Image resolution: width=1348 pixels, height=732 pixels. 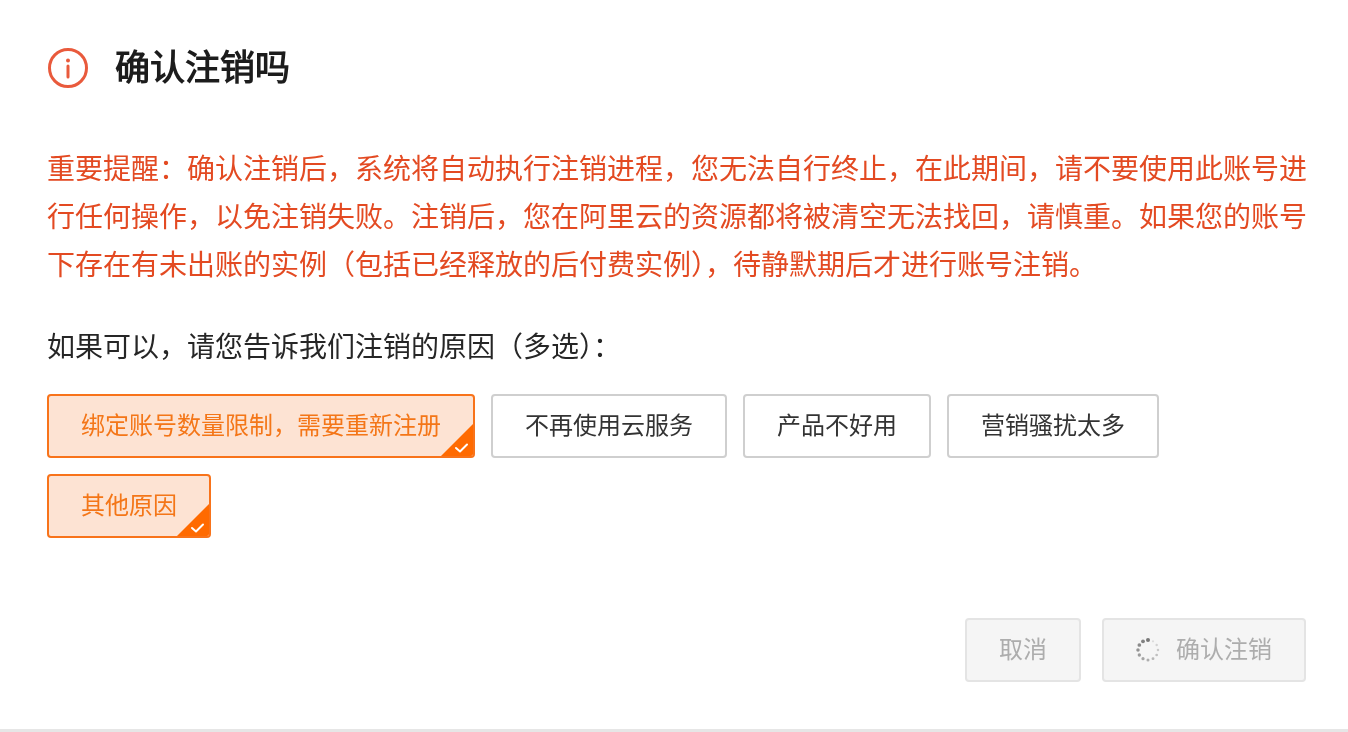 What do you see at coordinates (609, 426) in the screenshot?
I see `reason-chip: 不再使用云服务` at bounding box center [609, 426].